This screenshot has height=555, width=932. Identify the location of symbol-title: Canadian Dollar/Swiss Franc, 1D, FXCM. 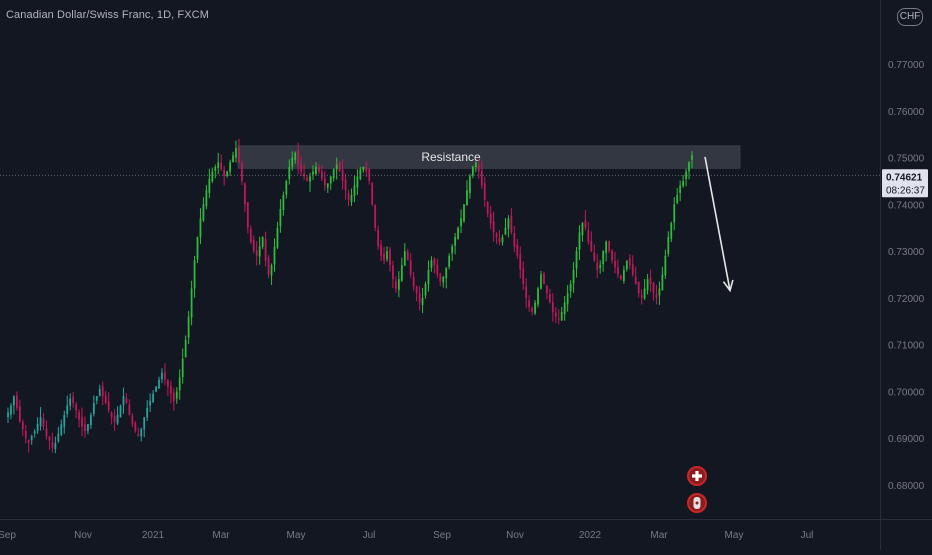
(107, 15).